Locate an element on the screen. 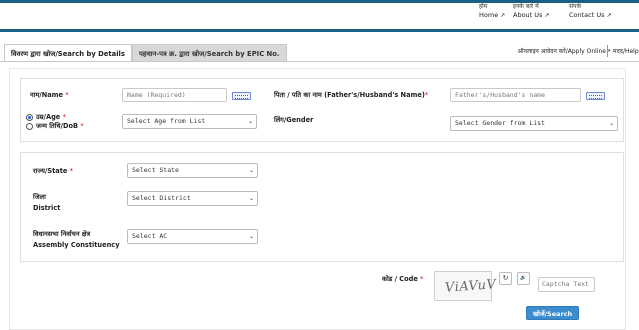 The width and height of the screenshot is (639, 330). tab-search-by-details: विवरण द्वारा खोज/Search by Details is located at coordinates (68, 53).